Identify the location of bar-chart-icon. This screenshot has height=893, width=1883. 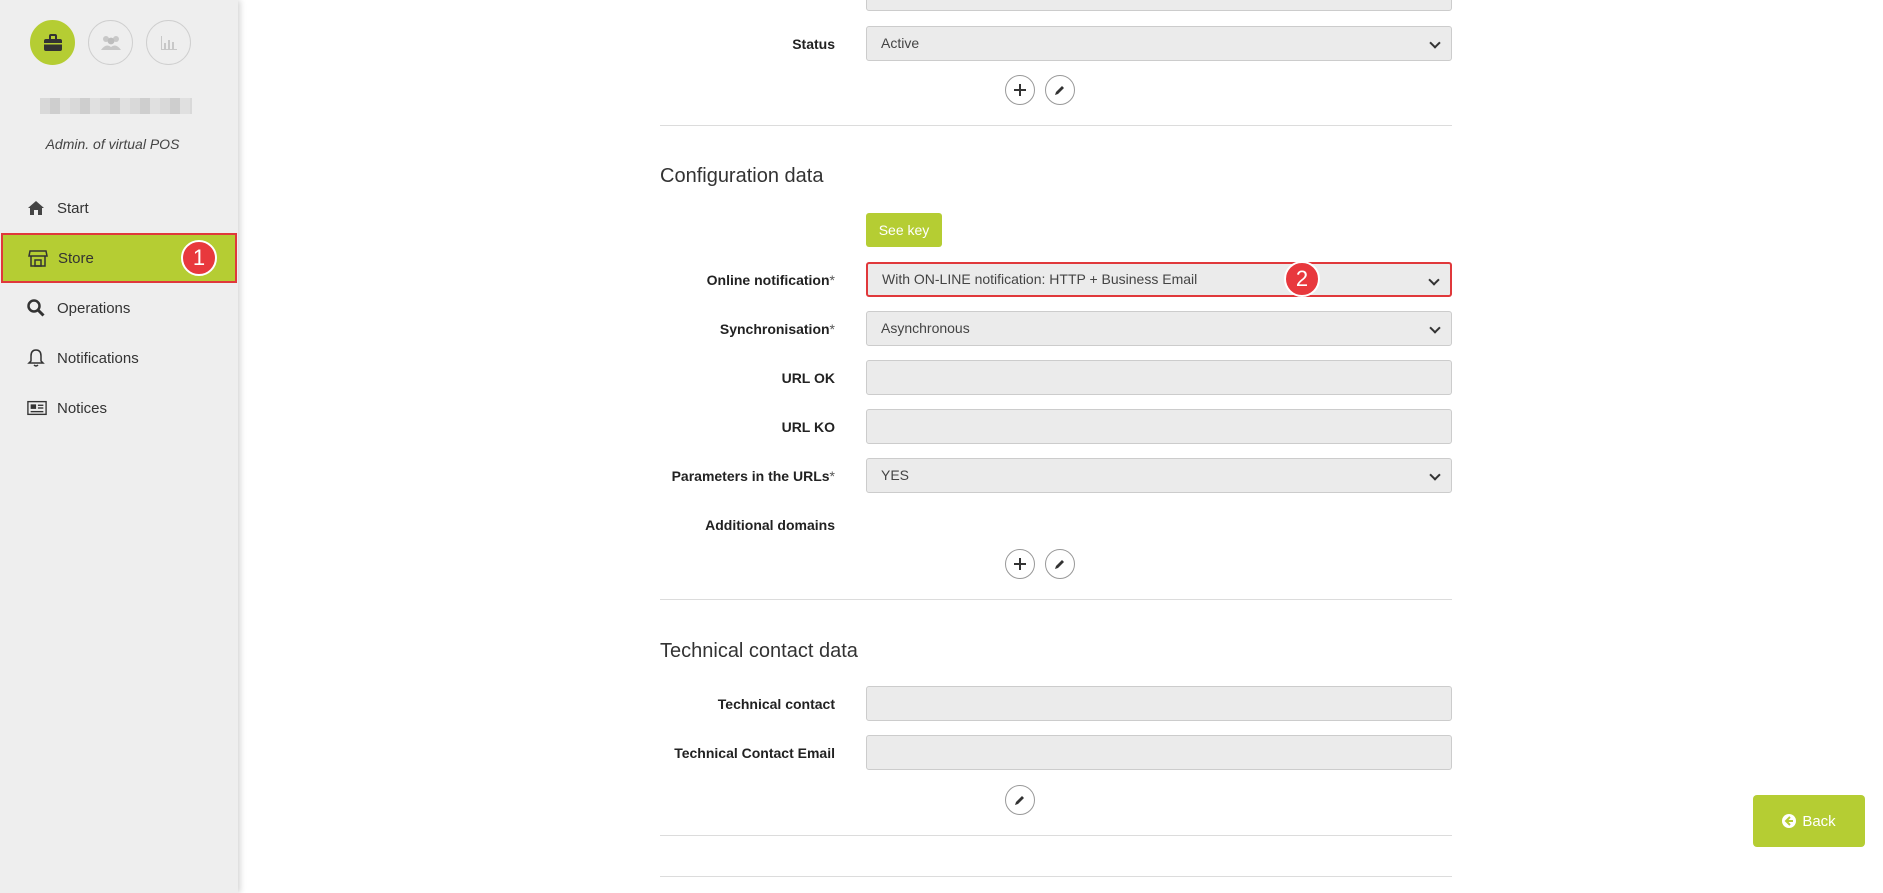
(168, 42).